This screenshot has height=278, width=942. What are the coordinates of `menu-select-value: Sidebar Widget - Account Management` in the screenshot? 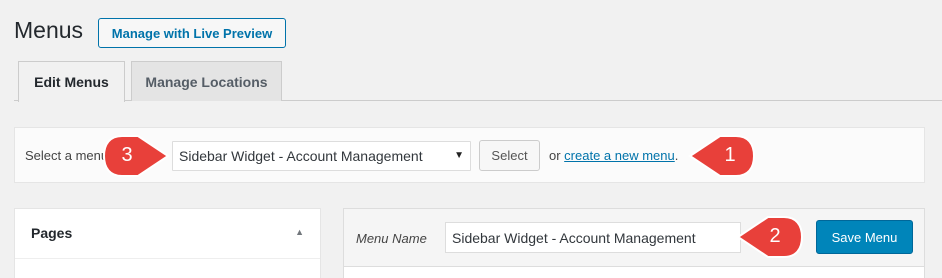 It's located at (301, 156).